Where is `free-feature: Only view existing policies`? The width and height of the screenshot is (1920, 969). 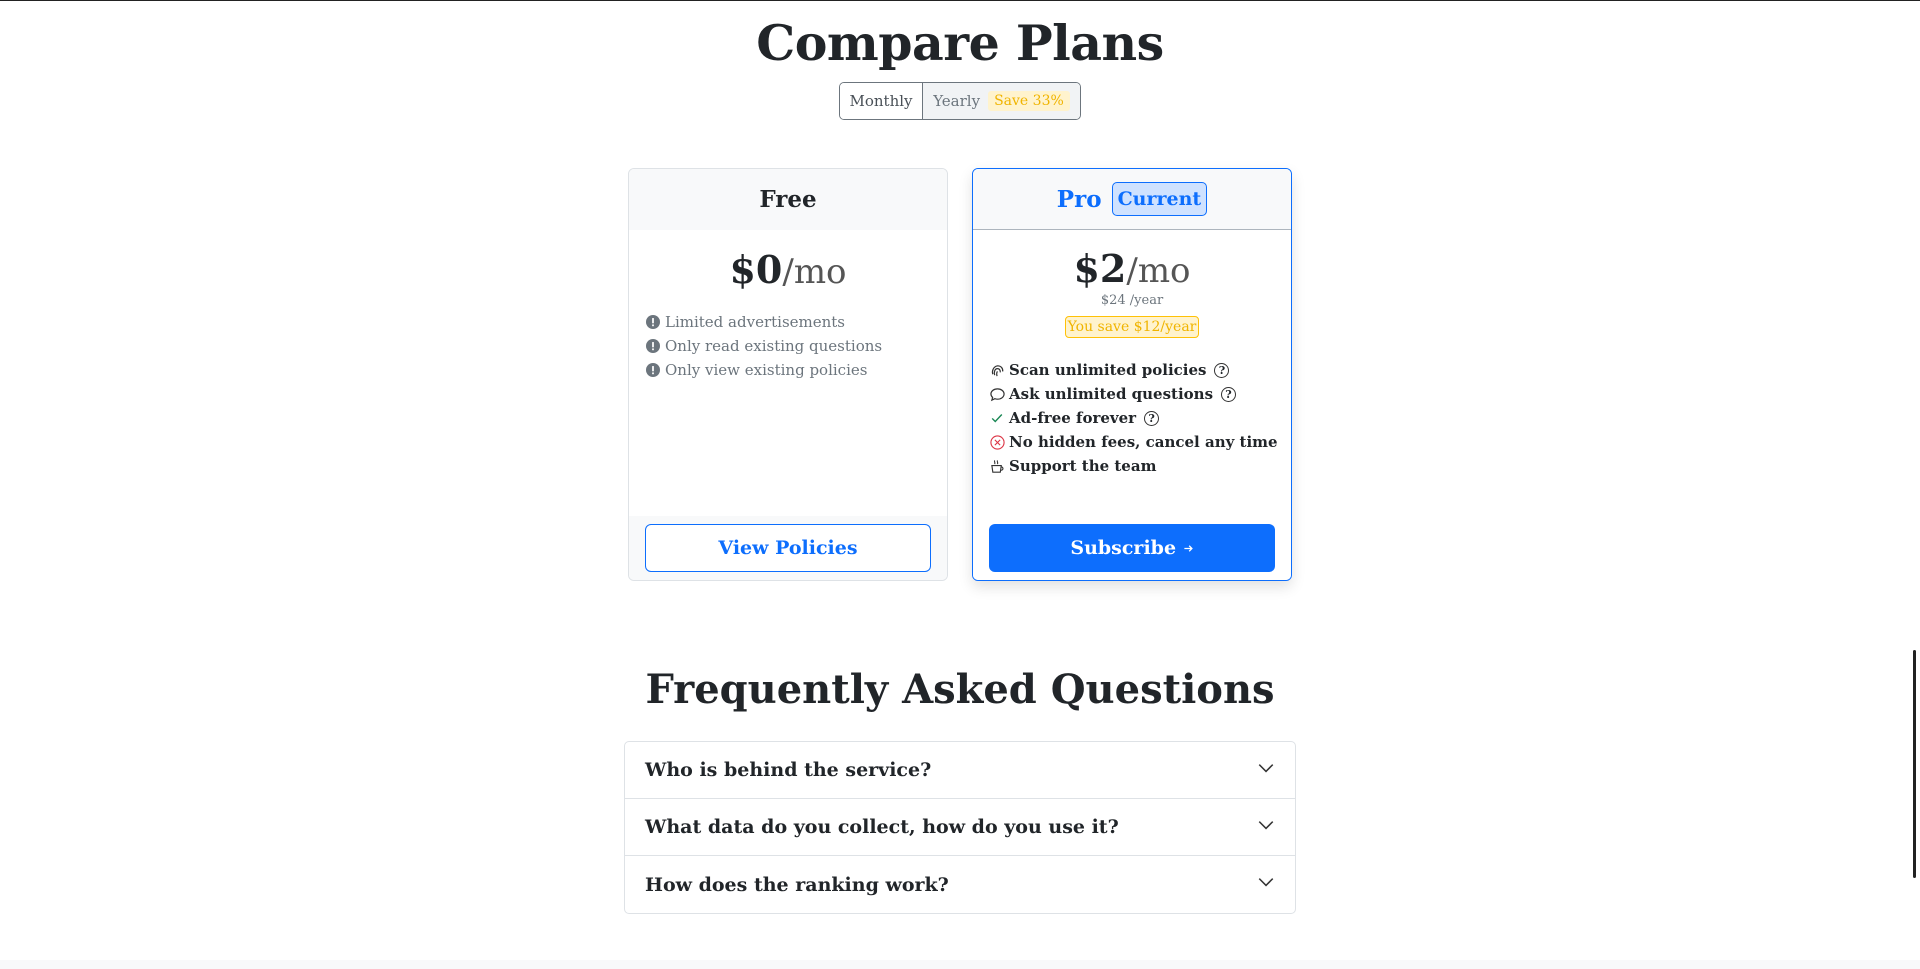 free-feature: Only view existing policies is located at coordinates (796, 370).